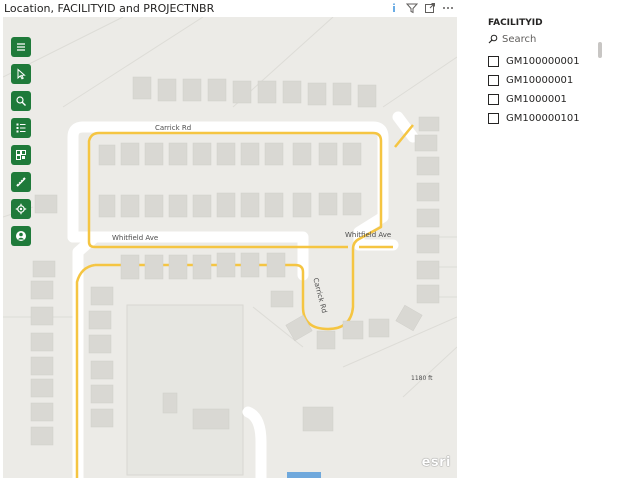 The image size is (625, 478). I want to click on street-label-whitfield-ave-east: Whitfield Ave, so click(368, 235).